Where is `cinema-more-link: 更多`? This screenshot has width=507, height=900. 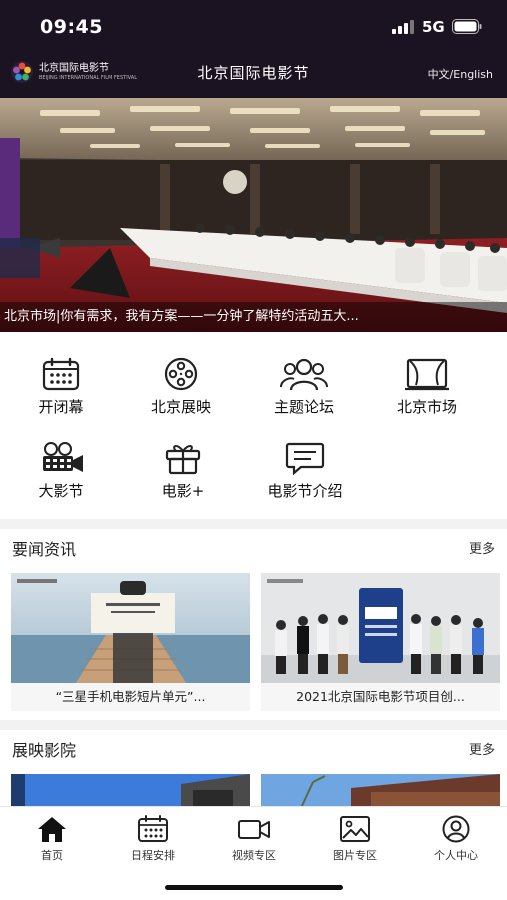
cinema-more-link: 更多 is located at coordinates (482, 748).